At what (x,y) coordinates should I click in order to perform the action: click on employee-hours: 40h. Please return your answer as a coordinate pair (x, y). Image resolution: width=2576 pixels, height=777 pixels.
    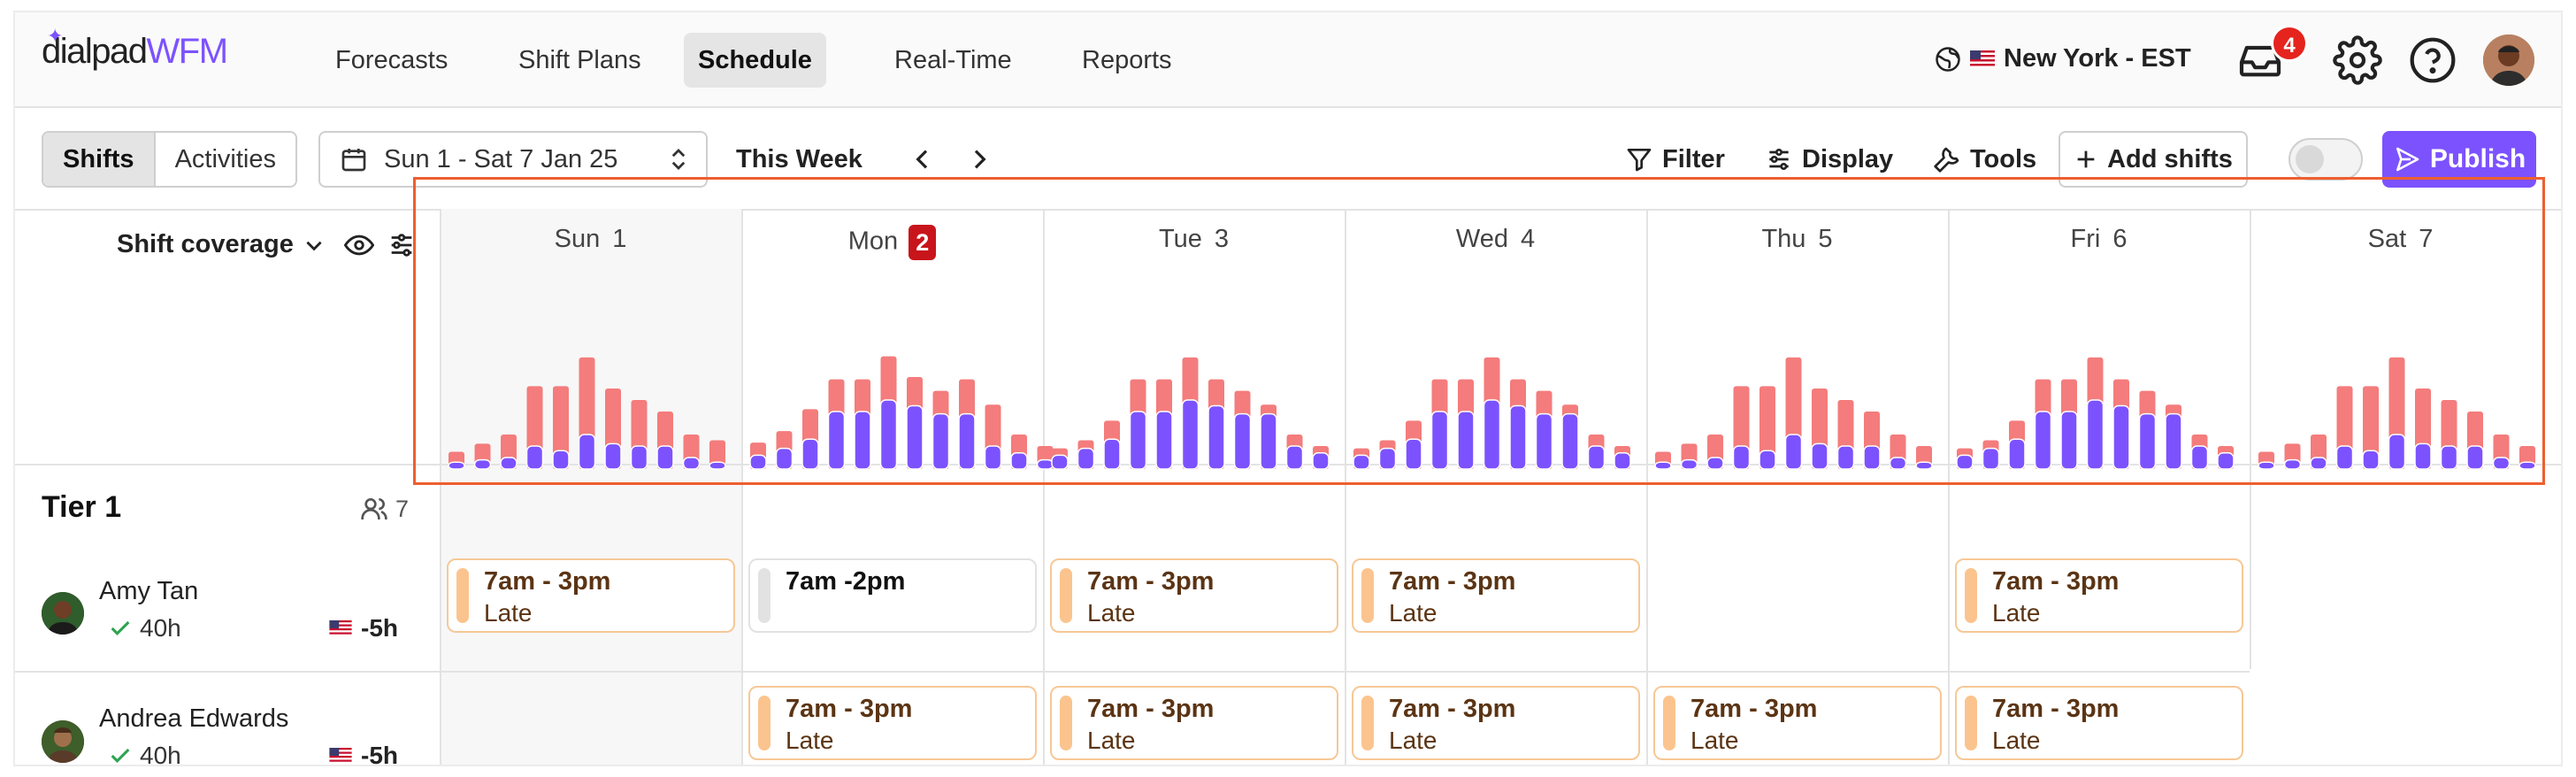
    Looking at the image, I should click on (144, 753).